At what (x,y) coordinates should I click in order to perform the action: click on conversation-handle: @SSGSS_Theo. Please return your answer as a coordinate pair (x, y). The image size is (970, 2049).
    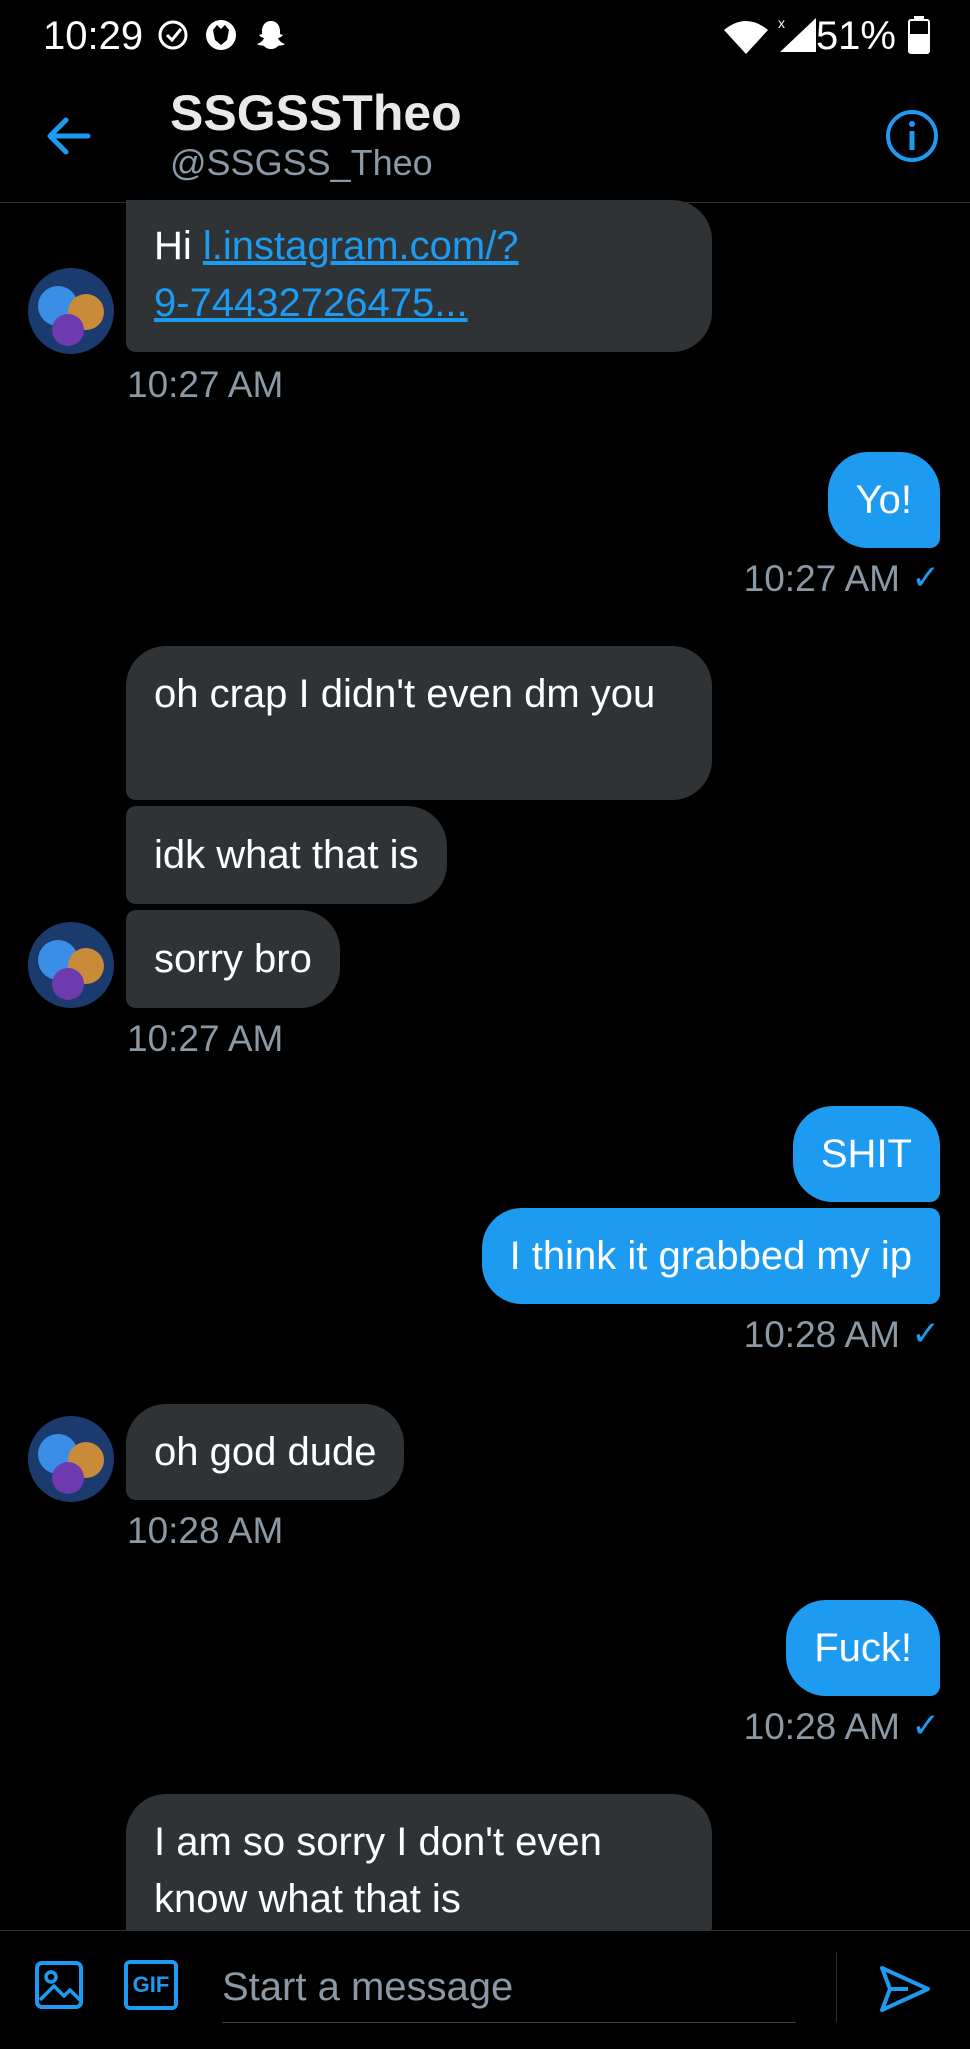
    Looking at the image, I should click on (301, 163).